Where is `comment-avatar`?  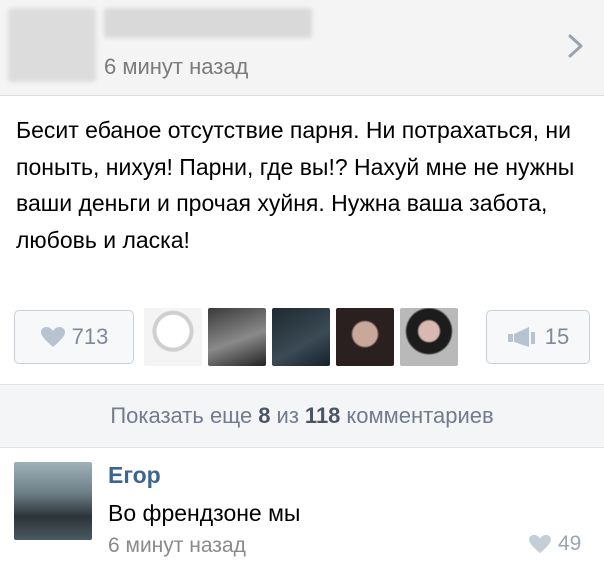
comment-avatar is located at coordinates (53, 501).